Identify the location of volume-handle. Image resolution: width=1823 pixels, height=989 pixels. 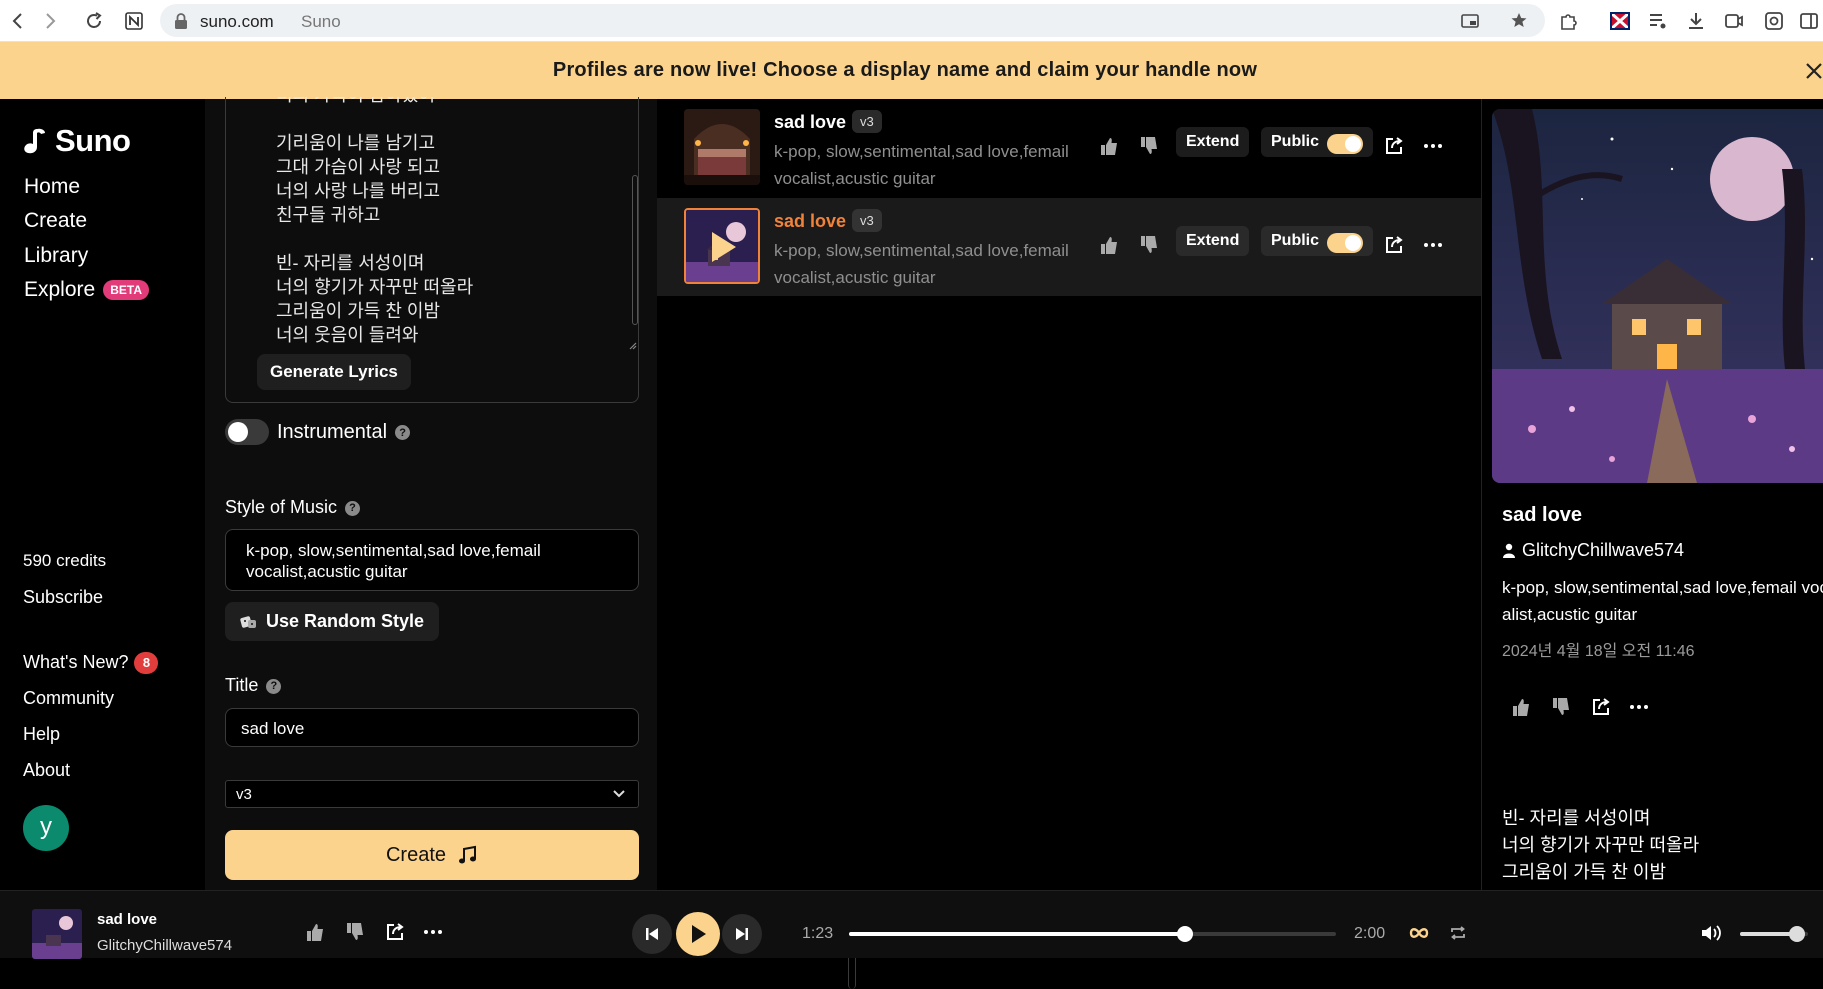
(1797, 934).